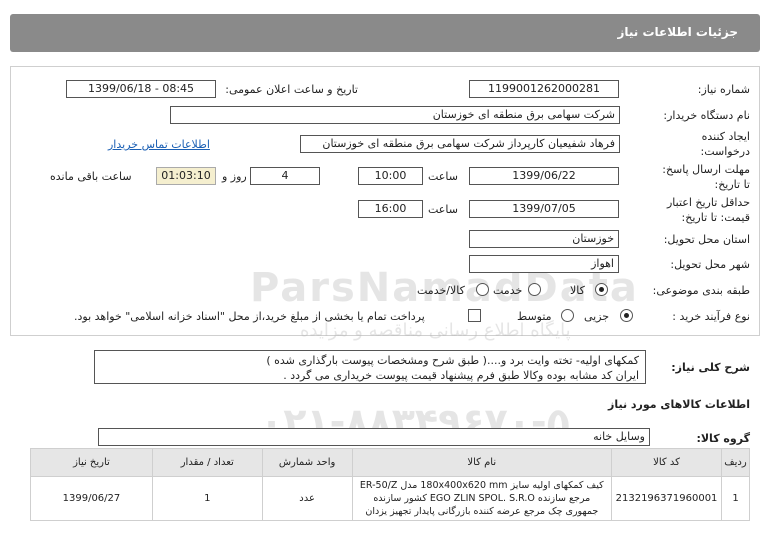 The image size is (770, 545). Describe the element at coordinates (482, 462) in the screenshot. I see `col-name: نام کالا` at that location.